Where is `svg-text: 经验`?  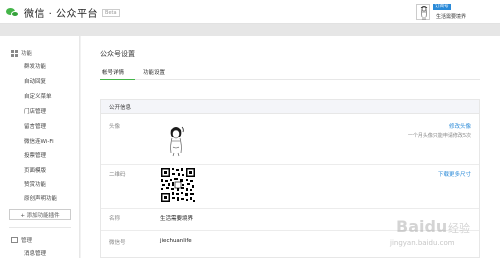
svg-text: 经验 is located at coordinates (459, 228).